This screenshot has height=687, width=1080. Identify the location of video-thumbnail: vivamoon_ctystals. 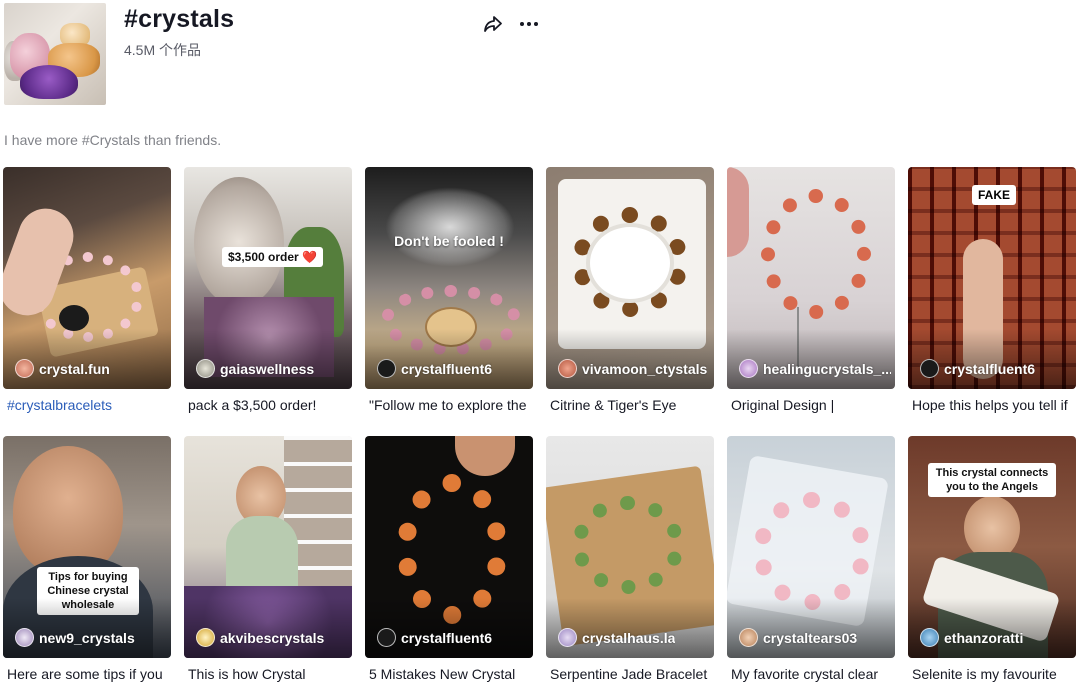
(630, 278).